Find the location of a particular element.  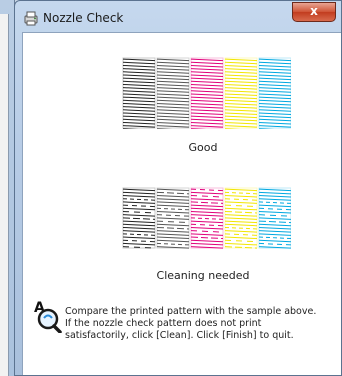

close-button: x is located at coordinates (314, 12).